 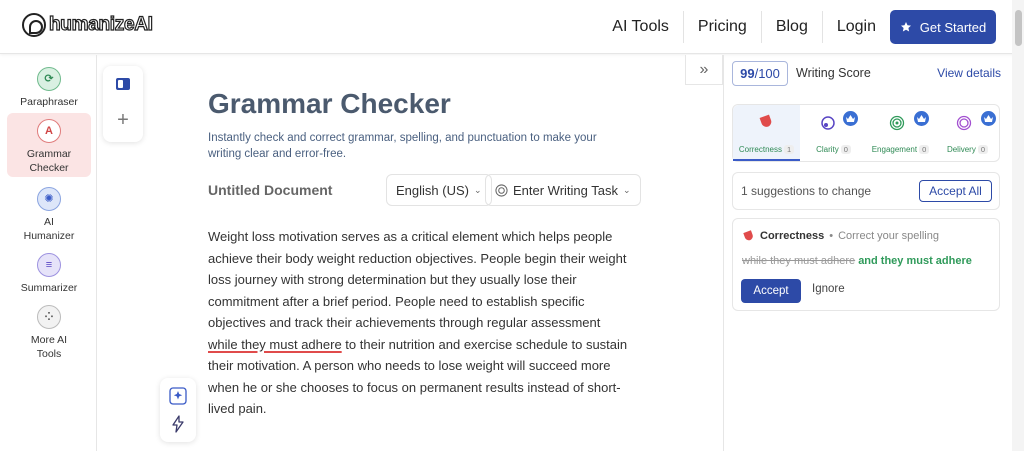 I want to click on ai-sparkle-button, so click(x=178, y=396).